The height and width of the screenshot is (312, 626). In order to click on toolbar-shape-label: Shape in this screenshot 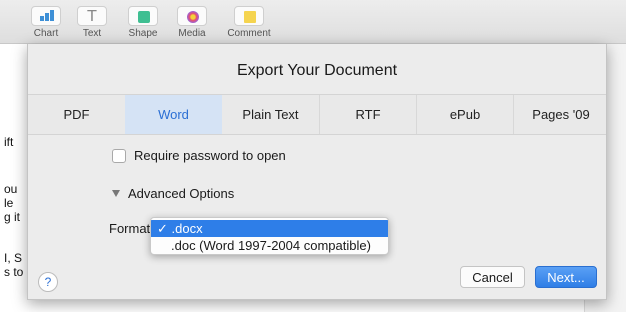, I will do `click(143, 33)`.